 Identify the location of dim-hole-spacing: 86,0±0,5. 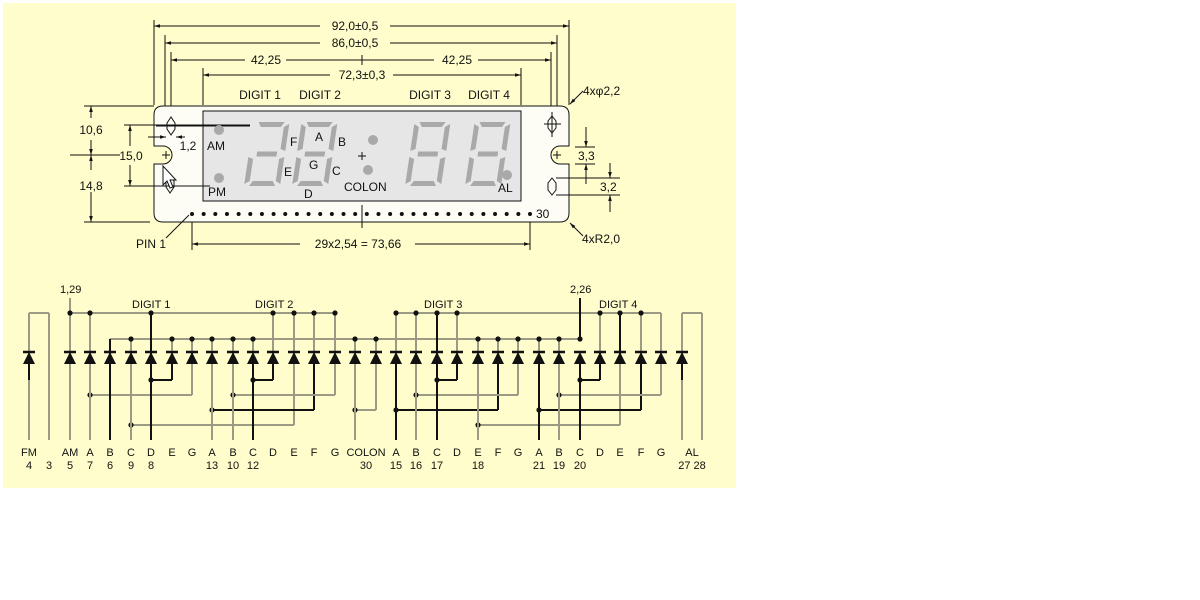
(355, 43).